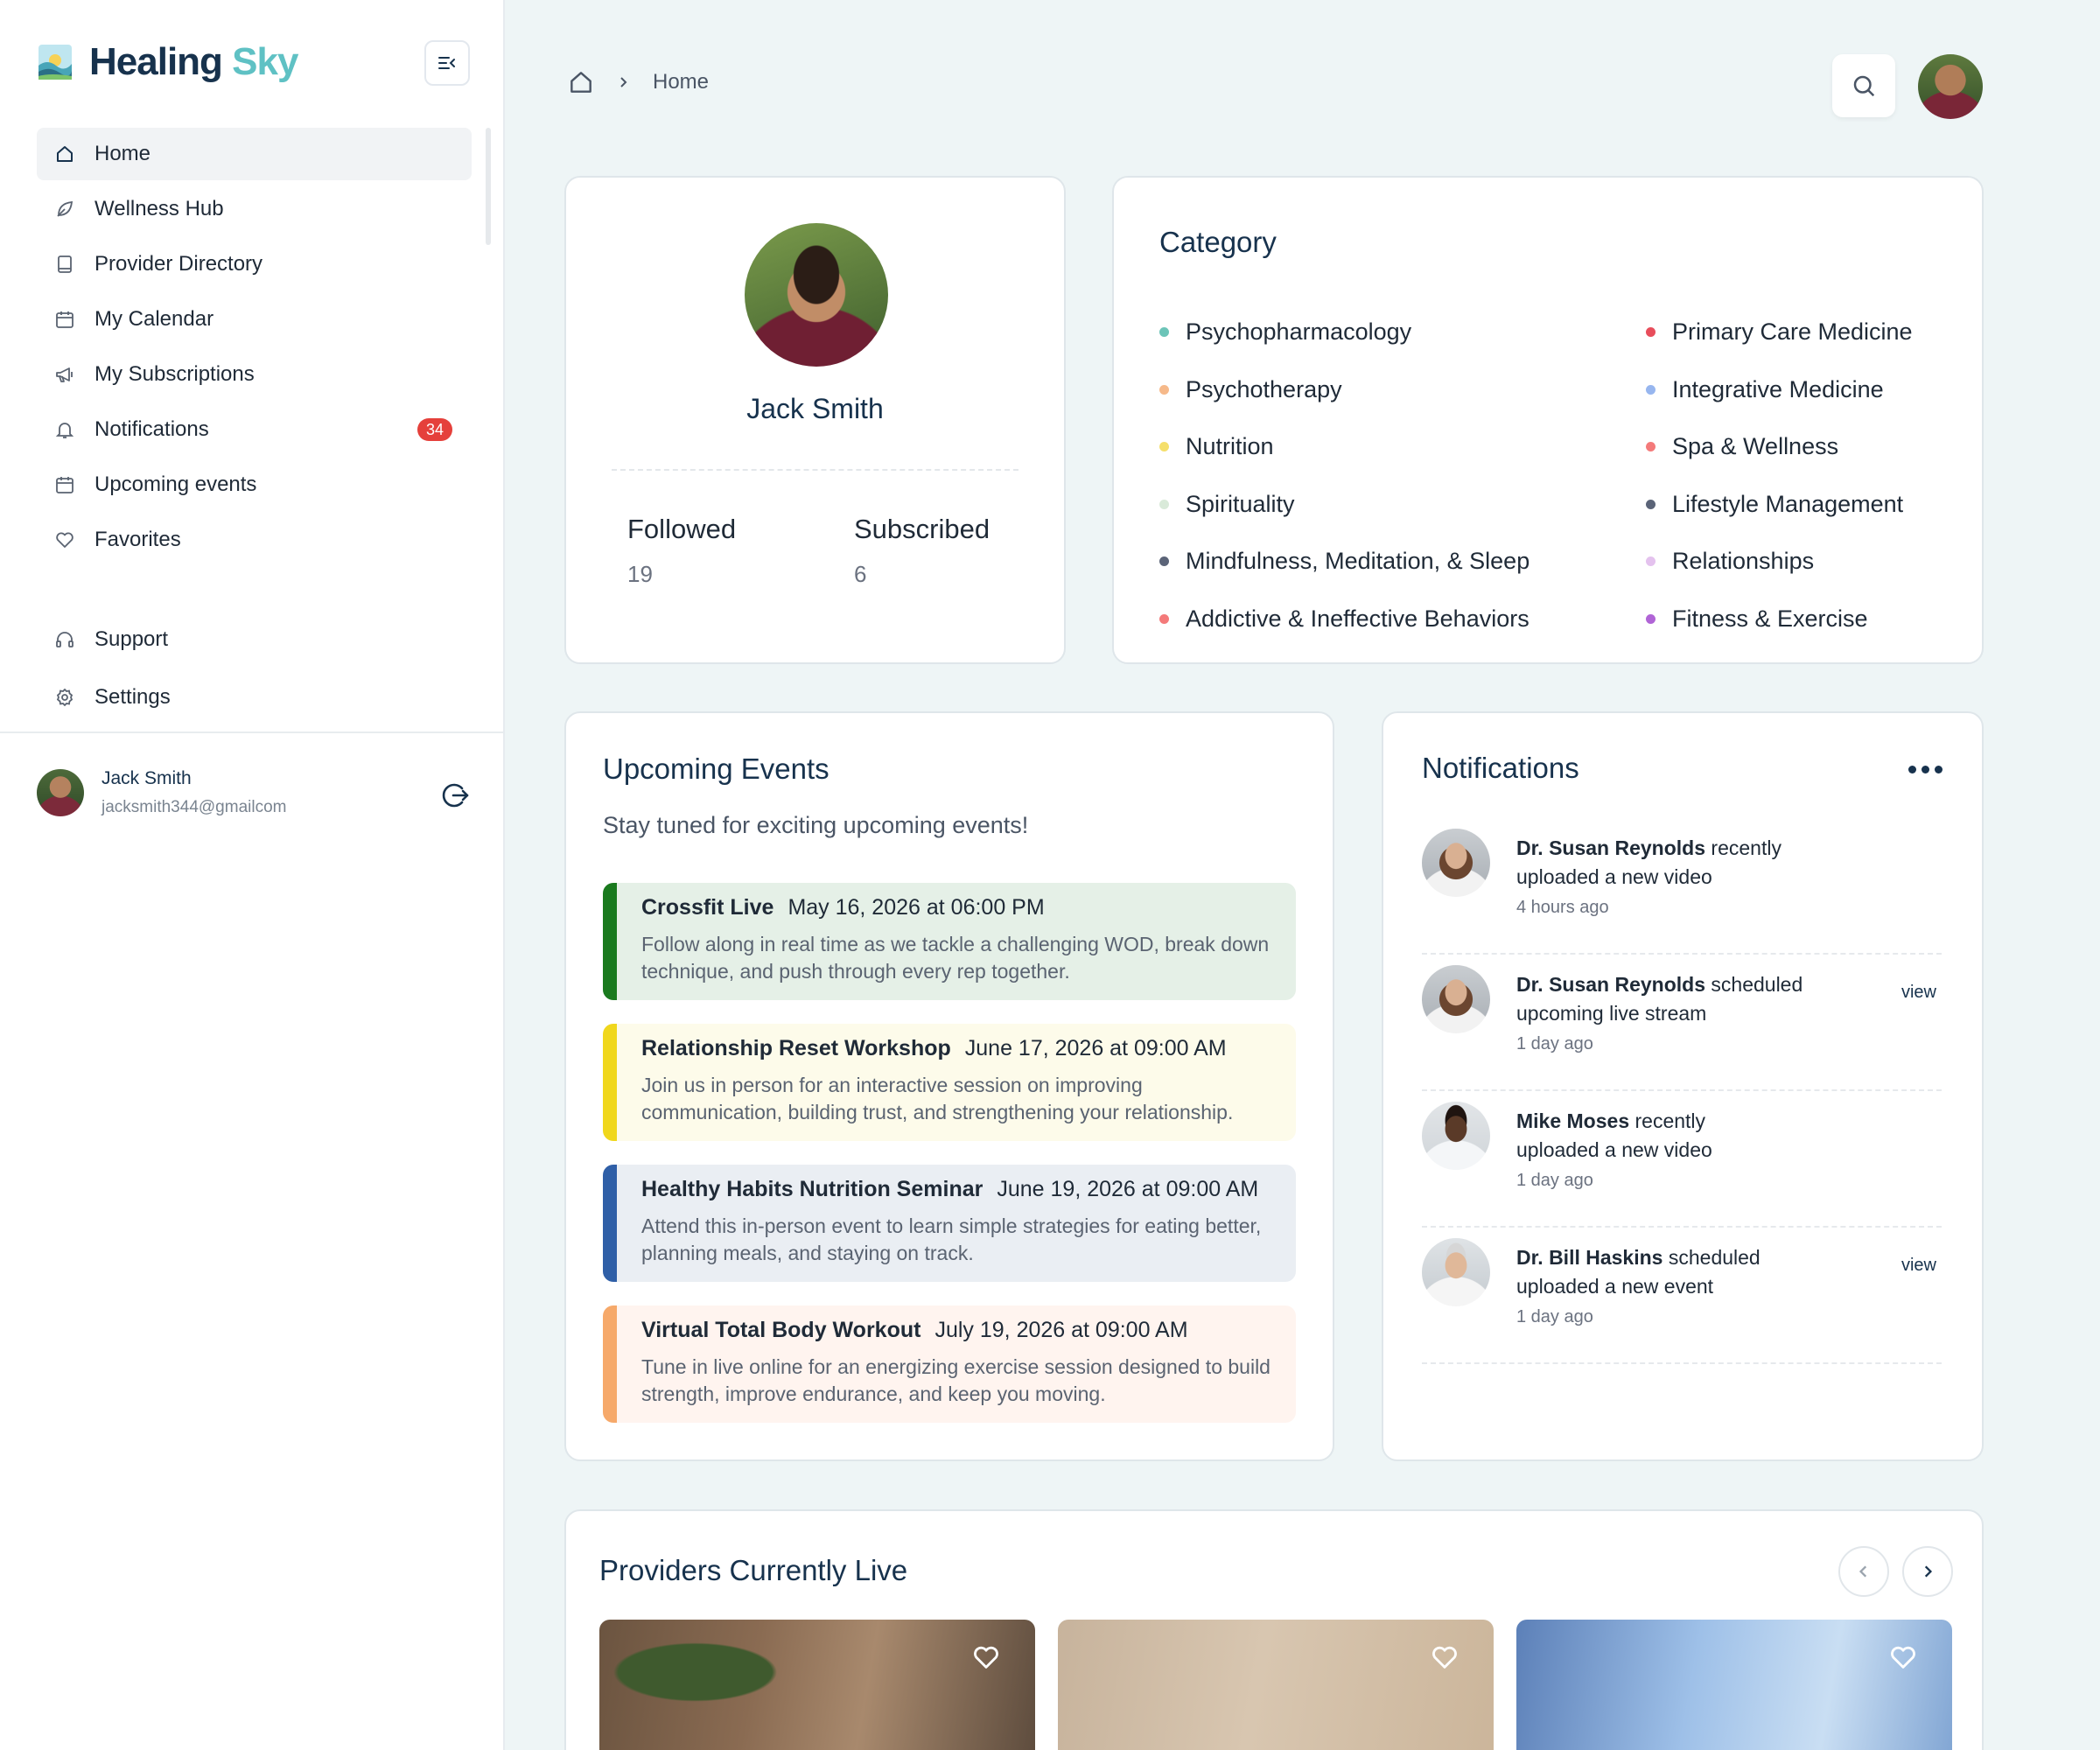 Image resolution: width=2100 pixels, height=1750 pixels. Describe the element at coordinates (1779, 505) in the screenshot. I see `category-item: Lifestyle Management` at that location.